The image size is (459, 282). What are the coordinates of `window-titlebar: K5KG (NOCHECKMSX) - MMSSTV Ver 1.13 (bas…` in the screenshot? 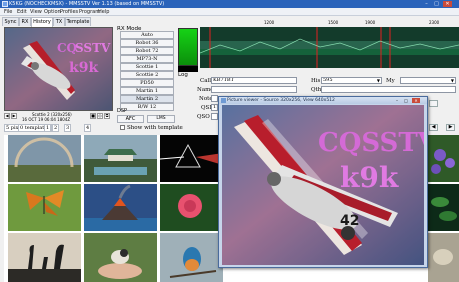 It's located at (229, 4).